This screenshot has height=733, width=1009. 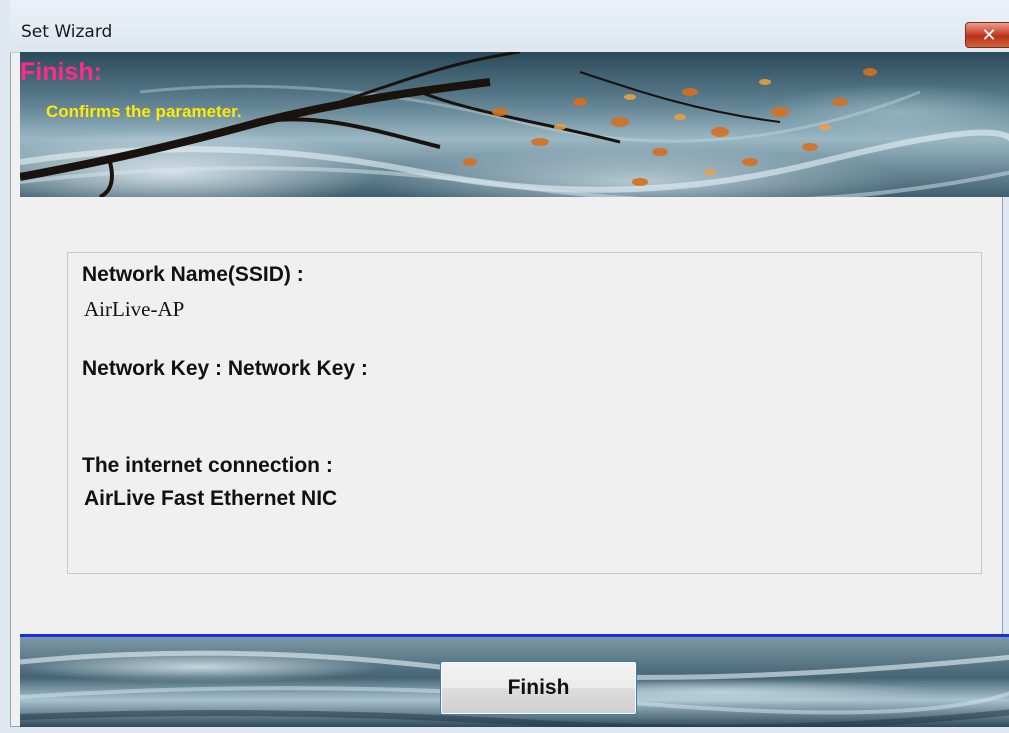 I want to click on banner-subtitle: Confirms the parameter., so click(x=144, y=111).